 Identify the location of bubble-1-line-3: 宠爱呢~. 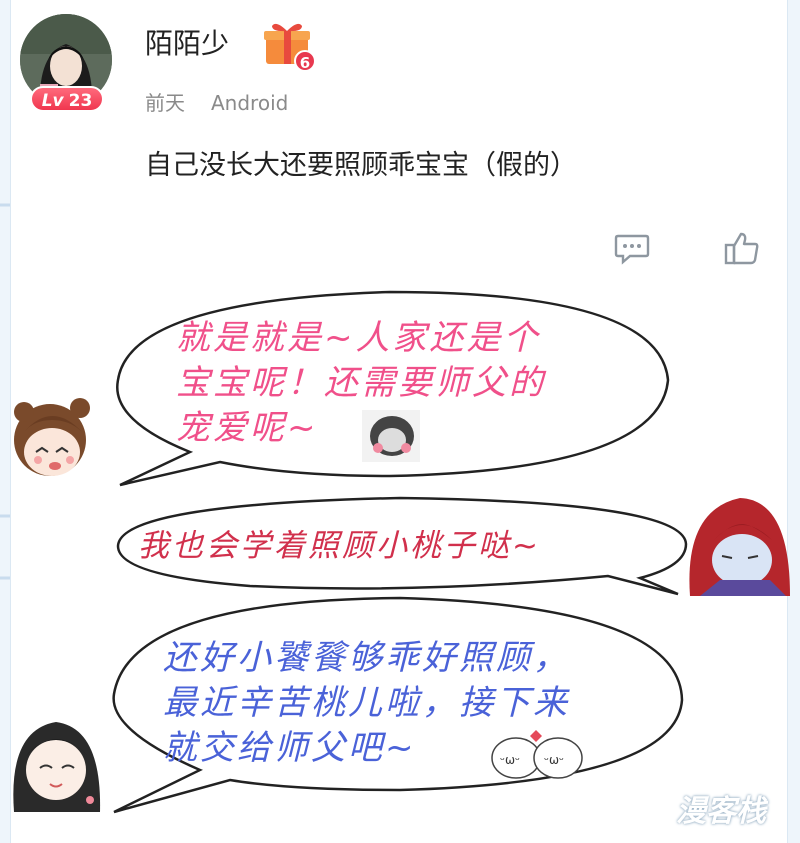
(247, 428).